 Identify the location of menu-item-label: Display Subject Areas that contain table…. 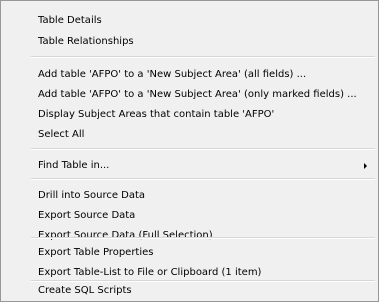
(156, 114).